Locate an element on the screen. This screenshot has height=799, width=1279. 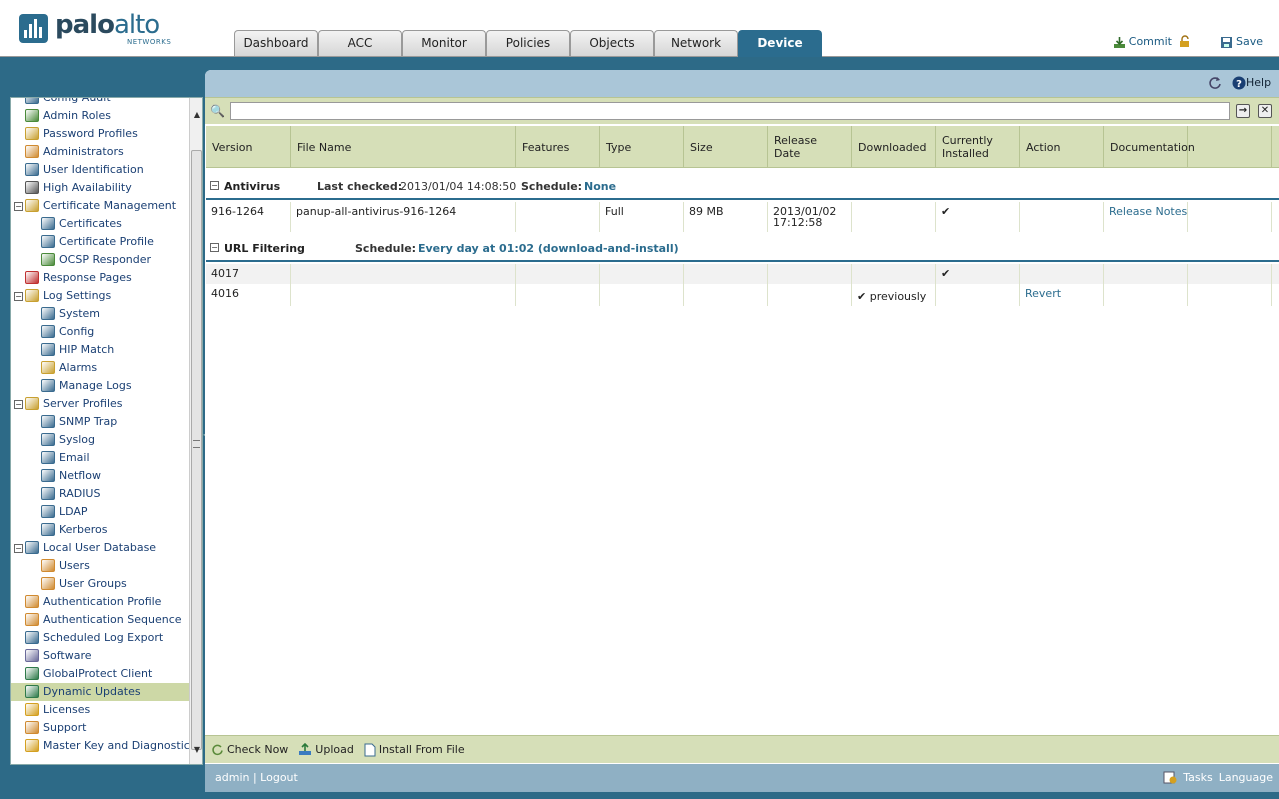
nav-scrollbar: ▲ ▼ is located at coordinates (195, 431).